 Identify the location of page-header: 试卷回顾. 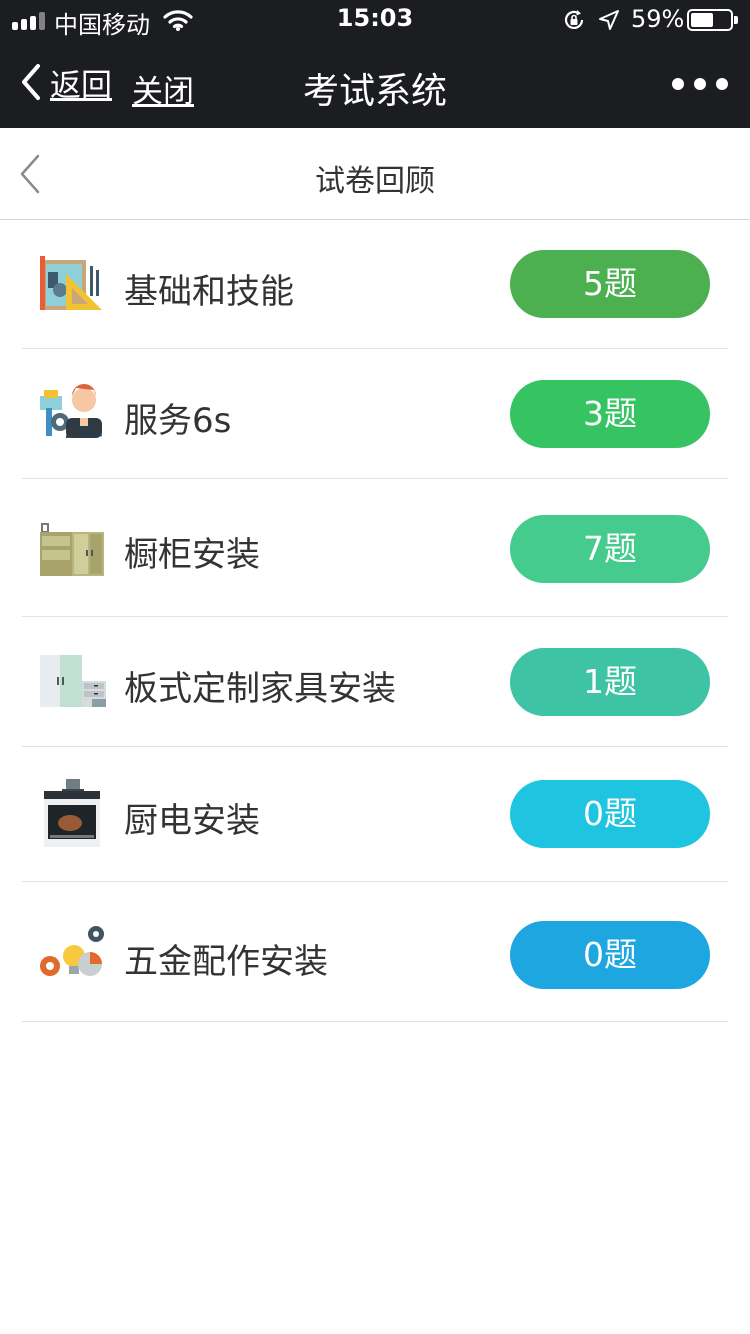
(375, 174).